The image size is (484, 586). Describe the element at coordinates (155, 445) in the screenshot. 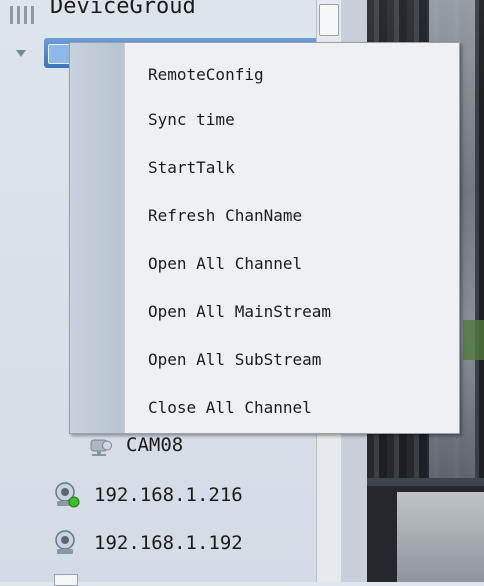

I see `camera-label: CAM08` at that location.